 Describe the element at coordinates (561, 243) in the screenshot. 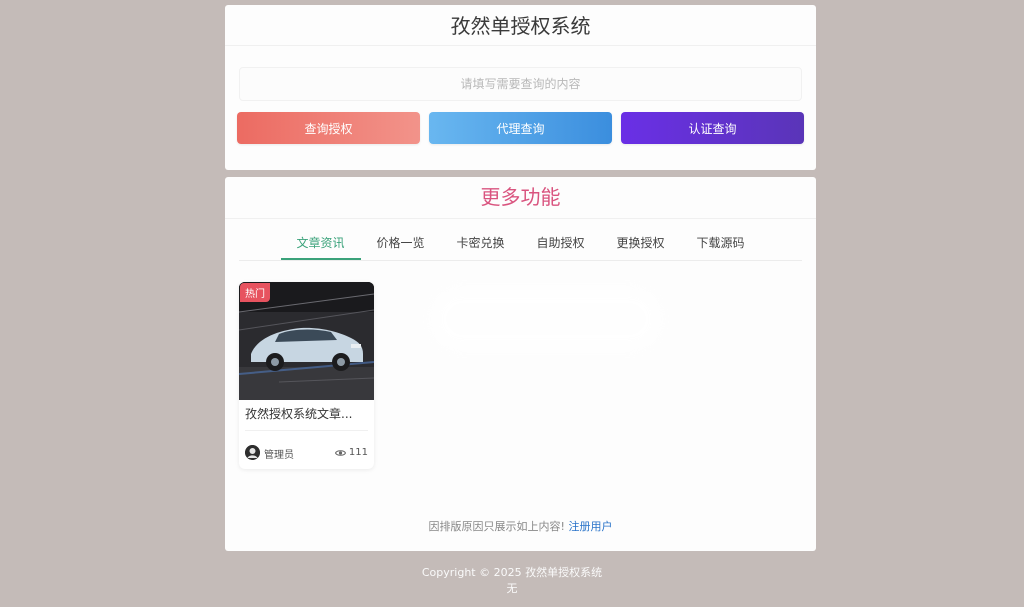

I see `tab-self-license: 自助授权` at that location.